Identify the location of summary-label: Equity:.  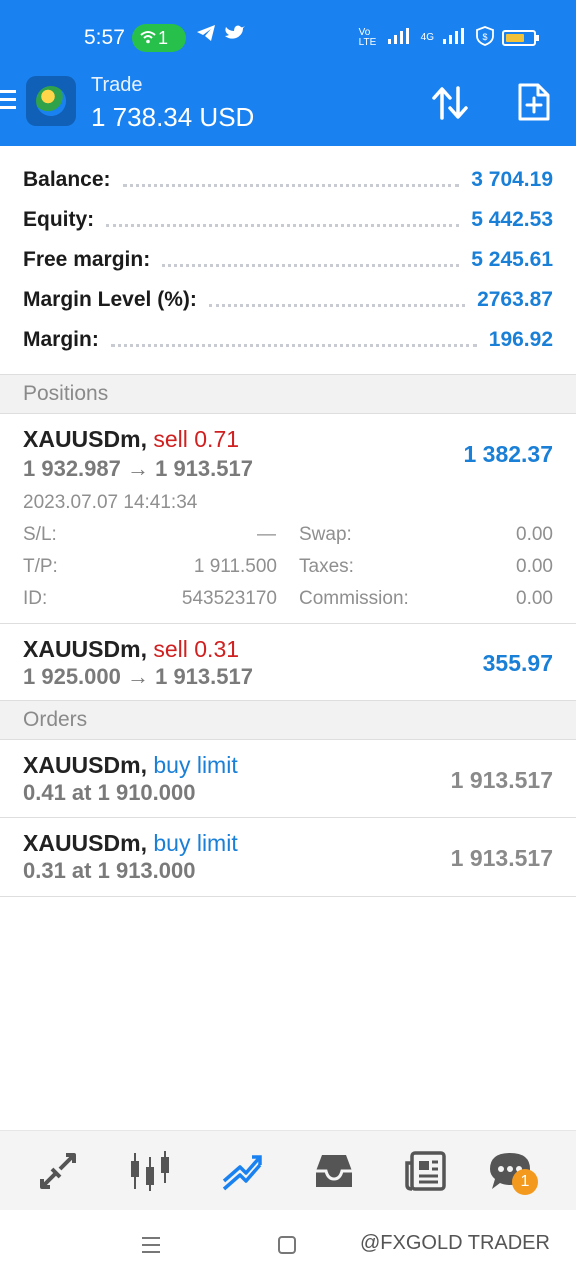
(59, 219).